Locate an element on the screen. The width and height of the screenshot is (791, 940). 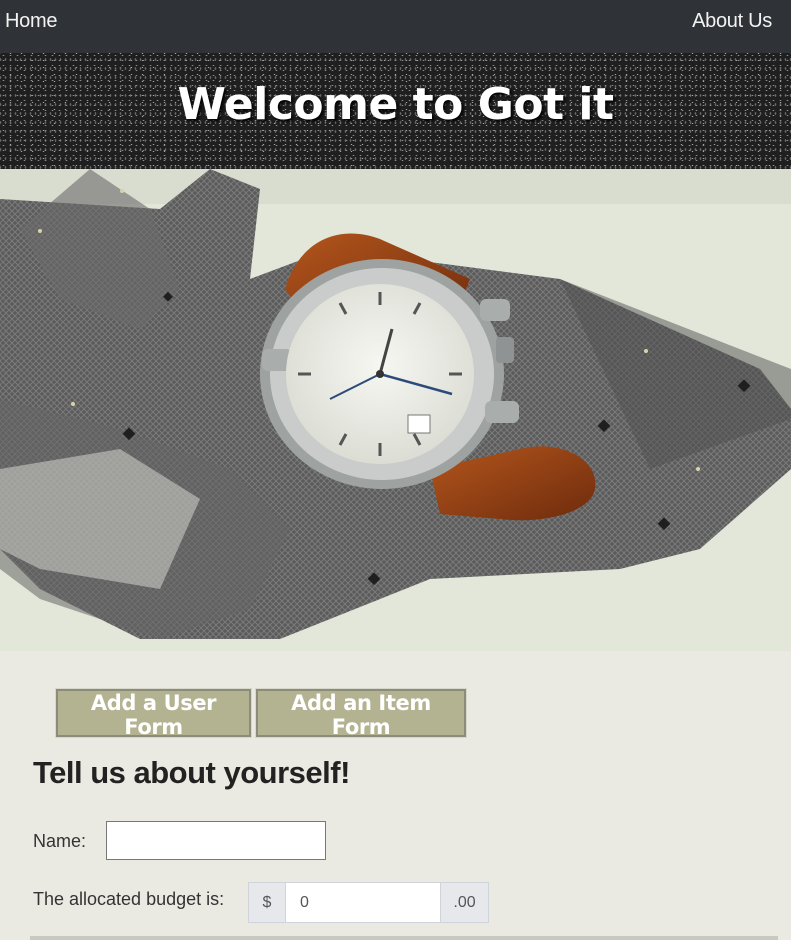
budget-field is located at coordinates (363, 902).